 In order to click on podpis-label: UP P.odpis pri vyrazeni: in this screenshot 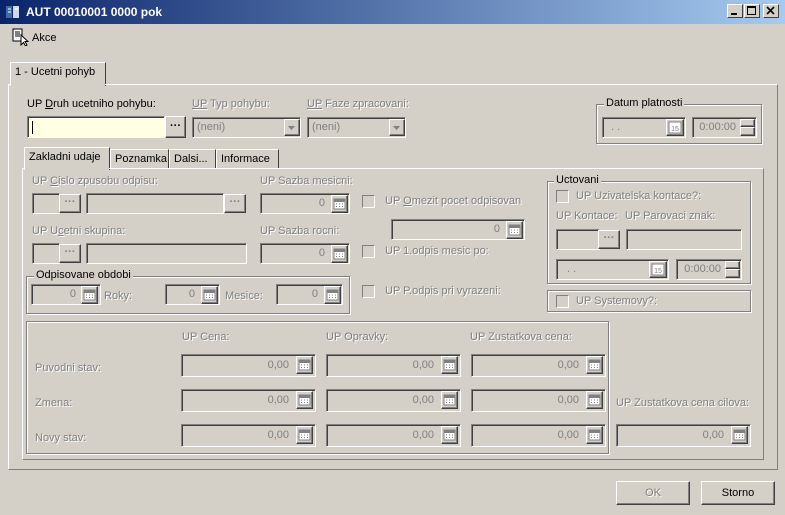, I will do `click(443, 291)`.